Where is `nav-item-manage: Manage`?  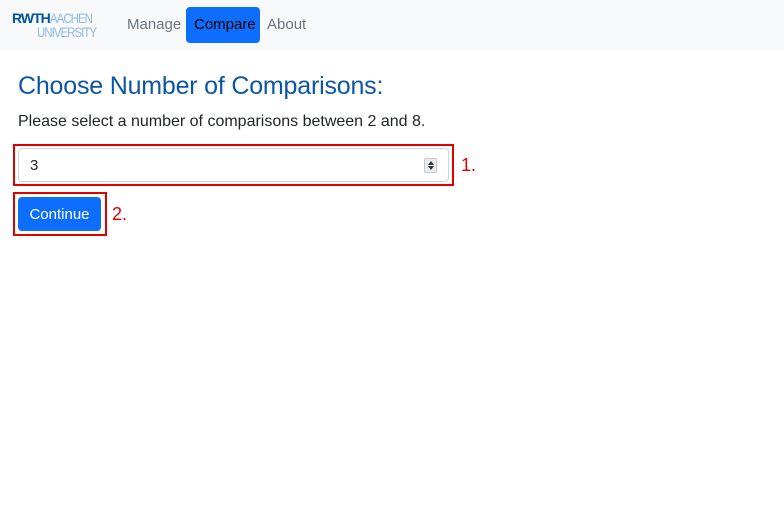
nav-item-manage: Manage is located at coordinates (154, 25).